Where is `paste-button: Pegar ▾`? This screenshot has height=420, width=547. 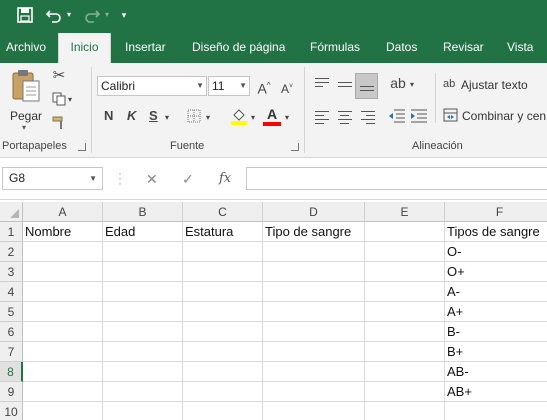 paste-button: Pegar ▾ is located at coordinates (25, 99).